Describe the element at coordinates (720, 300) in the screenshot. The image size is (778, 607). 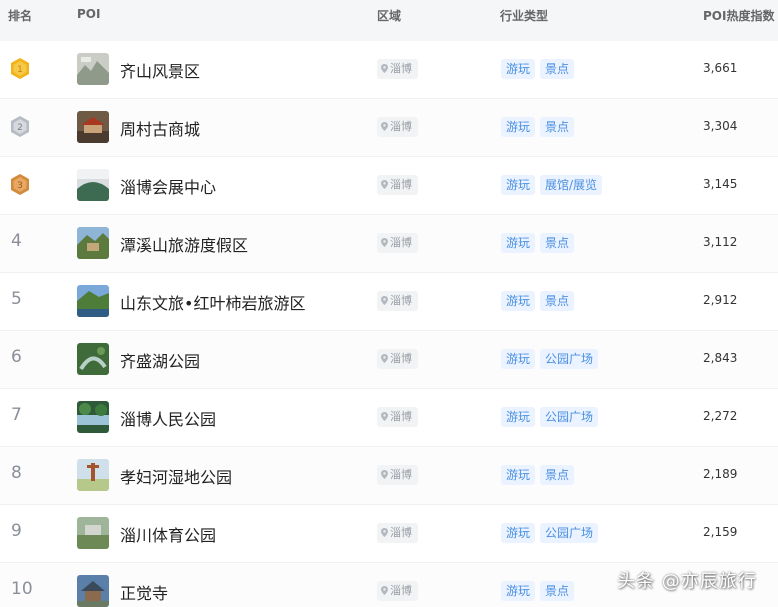
I see `heat-index-value: 2,912` at that location.